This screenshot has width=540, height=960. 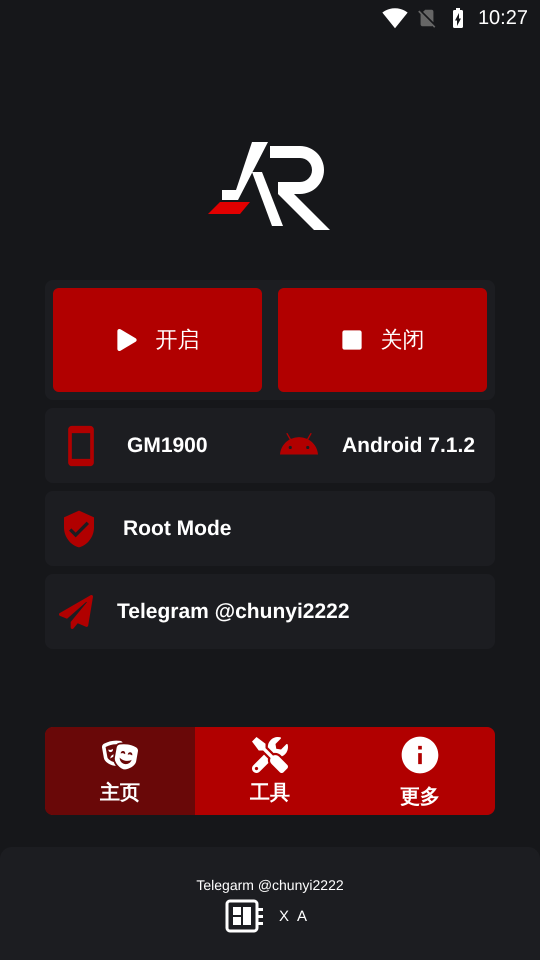 What do you see at coordinates (244, 916) in the screenshot?
I see `chip-icon` at bounding box center [244, 916].